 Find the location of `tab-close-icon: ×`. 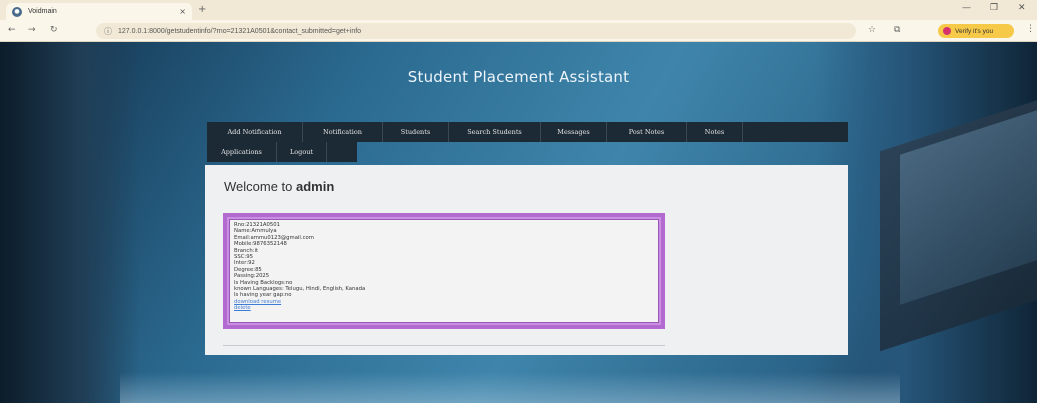

tab-close-icon: × is located at coordinates (182, 11).